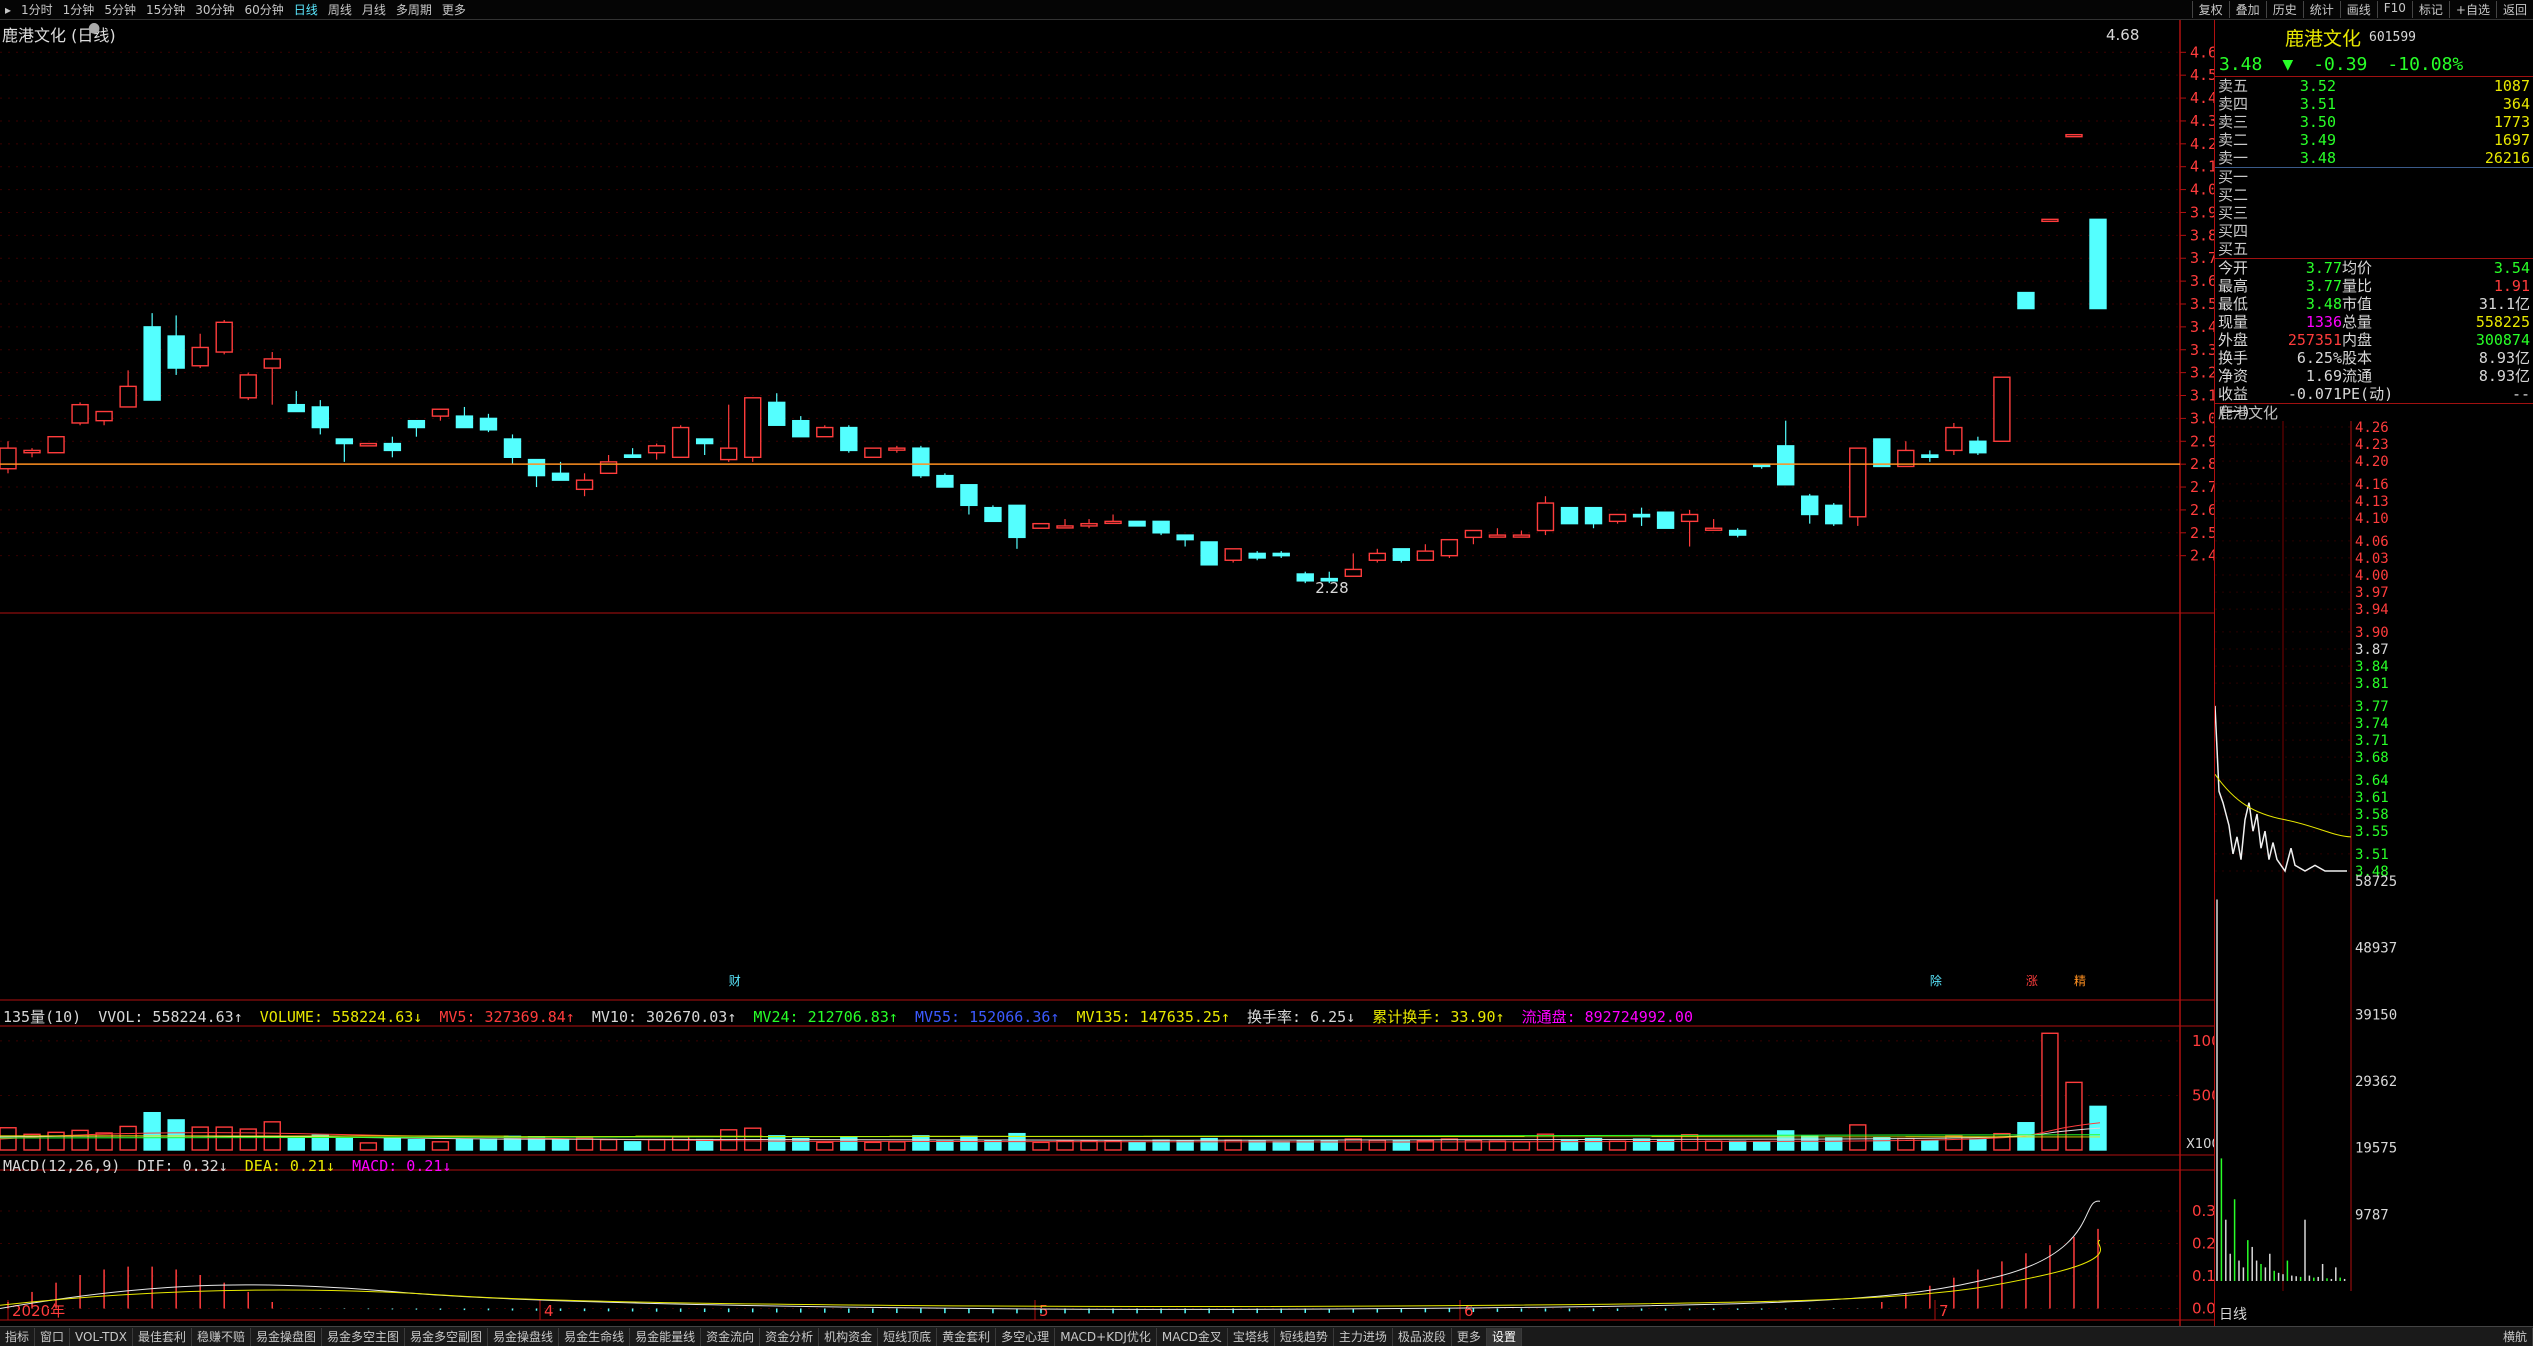 Image resolution: width=2533 pixels, height=1346 pixels. What do you see at coordinates (849, 1336) in the screenshot?
I see `indicator-tab-13: 机构资金` at bounding box center [849, 1336].